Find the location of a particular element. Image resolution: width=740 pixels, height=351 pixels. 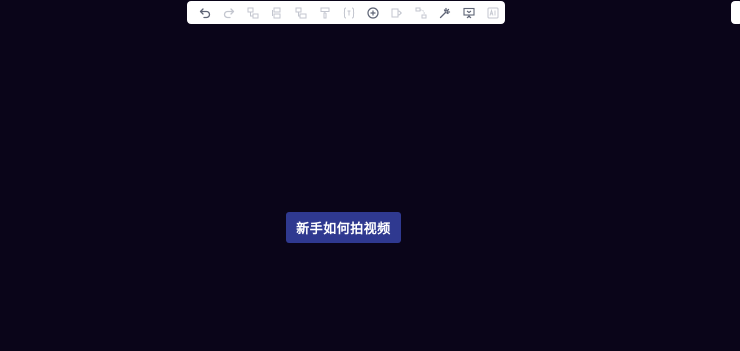

redo-button is located at coordinates (229, 12).